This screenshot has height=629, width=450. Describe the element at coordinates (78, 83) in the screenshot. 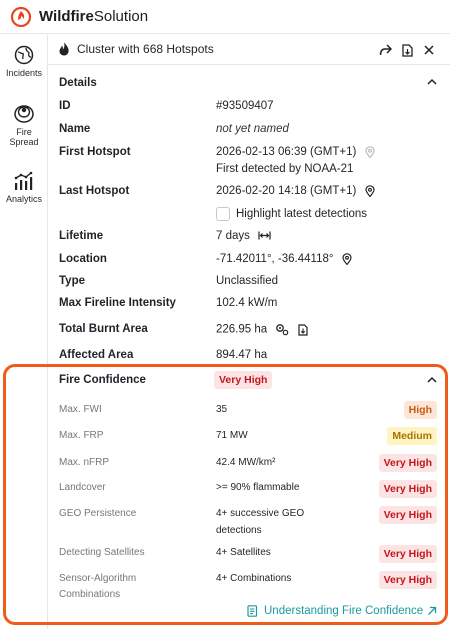

I see `details-section-title: Details` at that location.